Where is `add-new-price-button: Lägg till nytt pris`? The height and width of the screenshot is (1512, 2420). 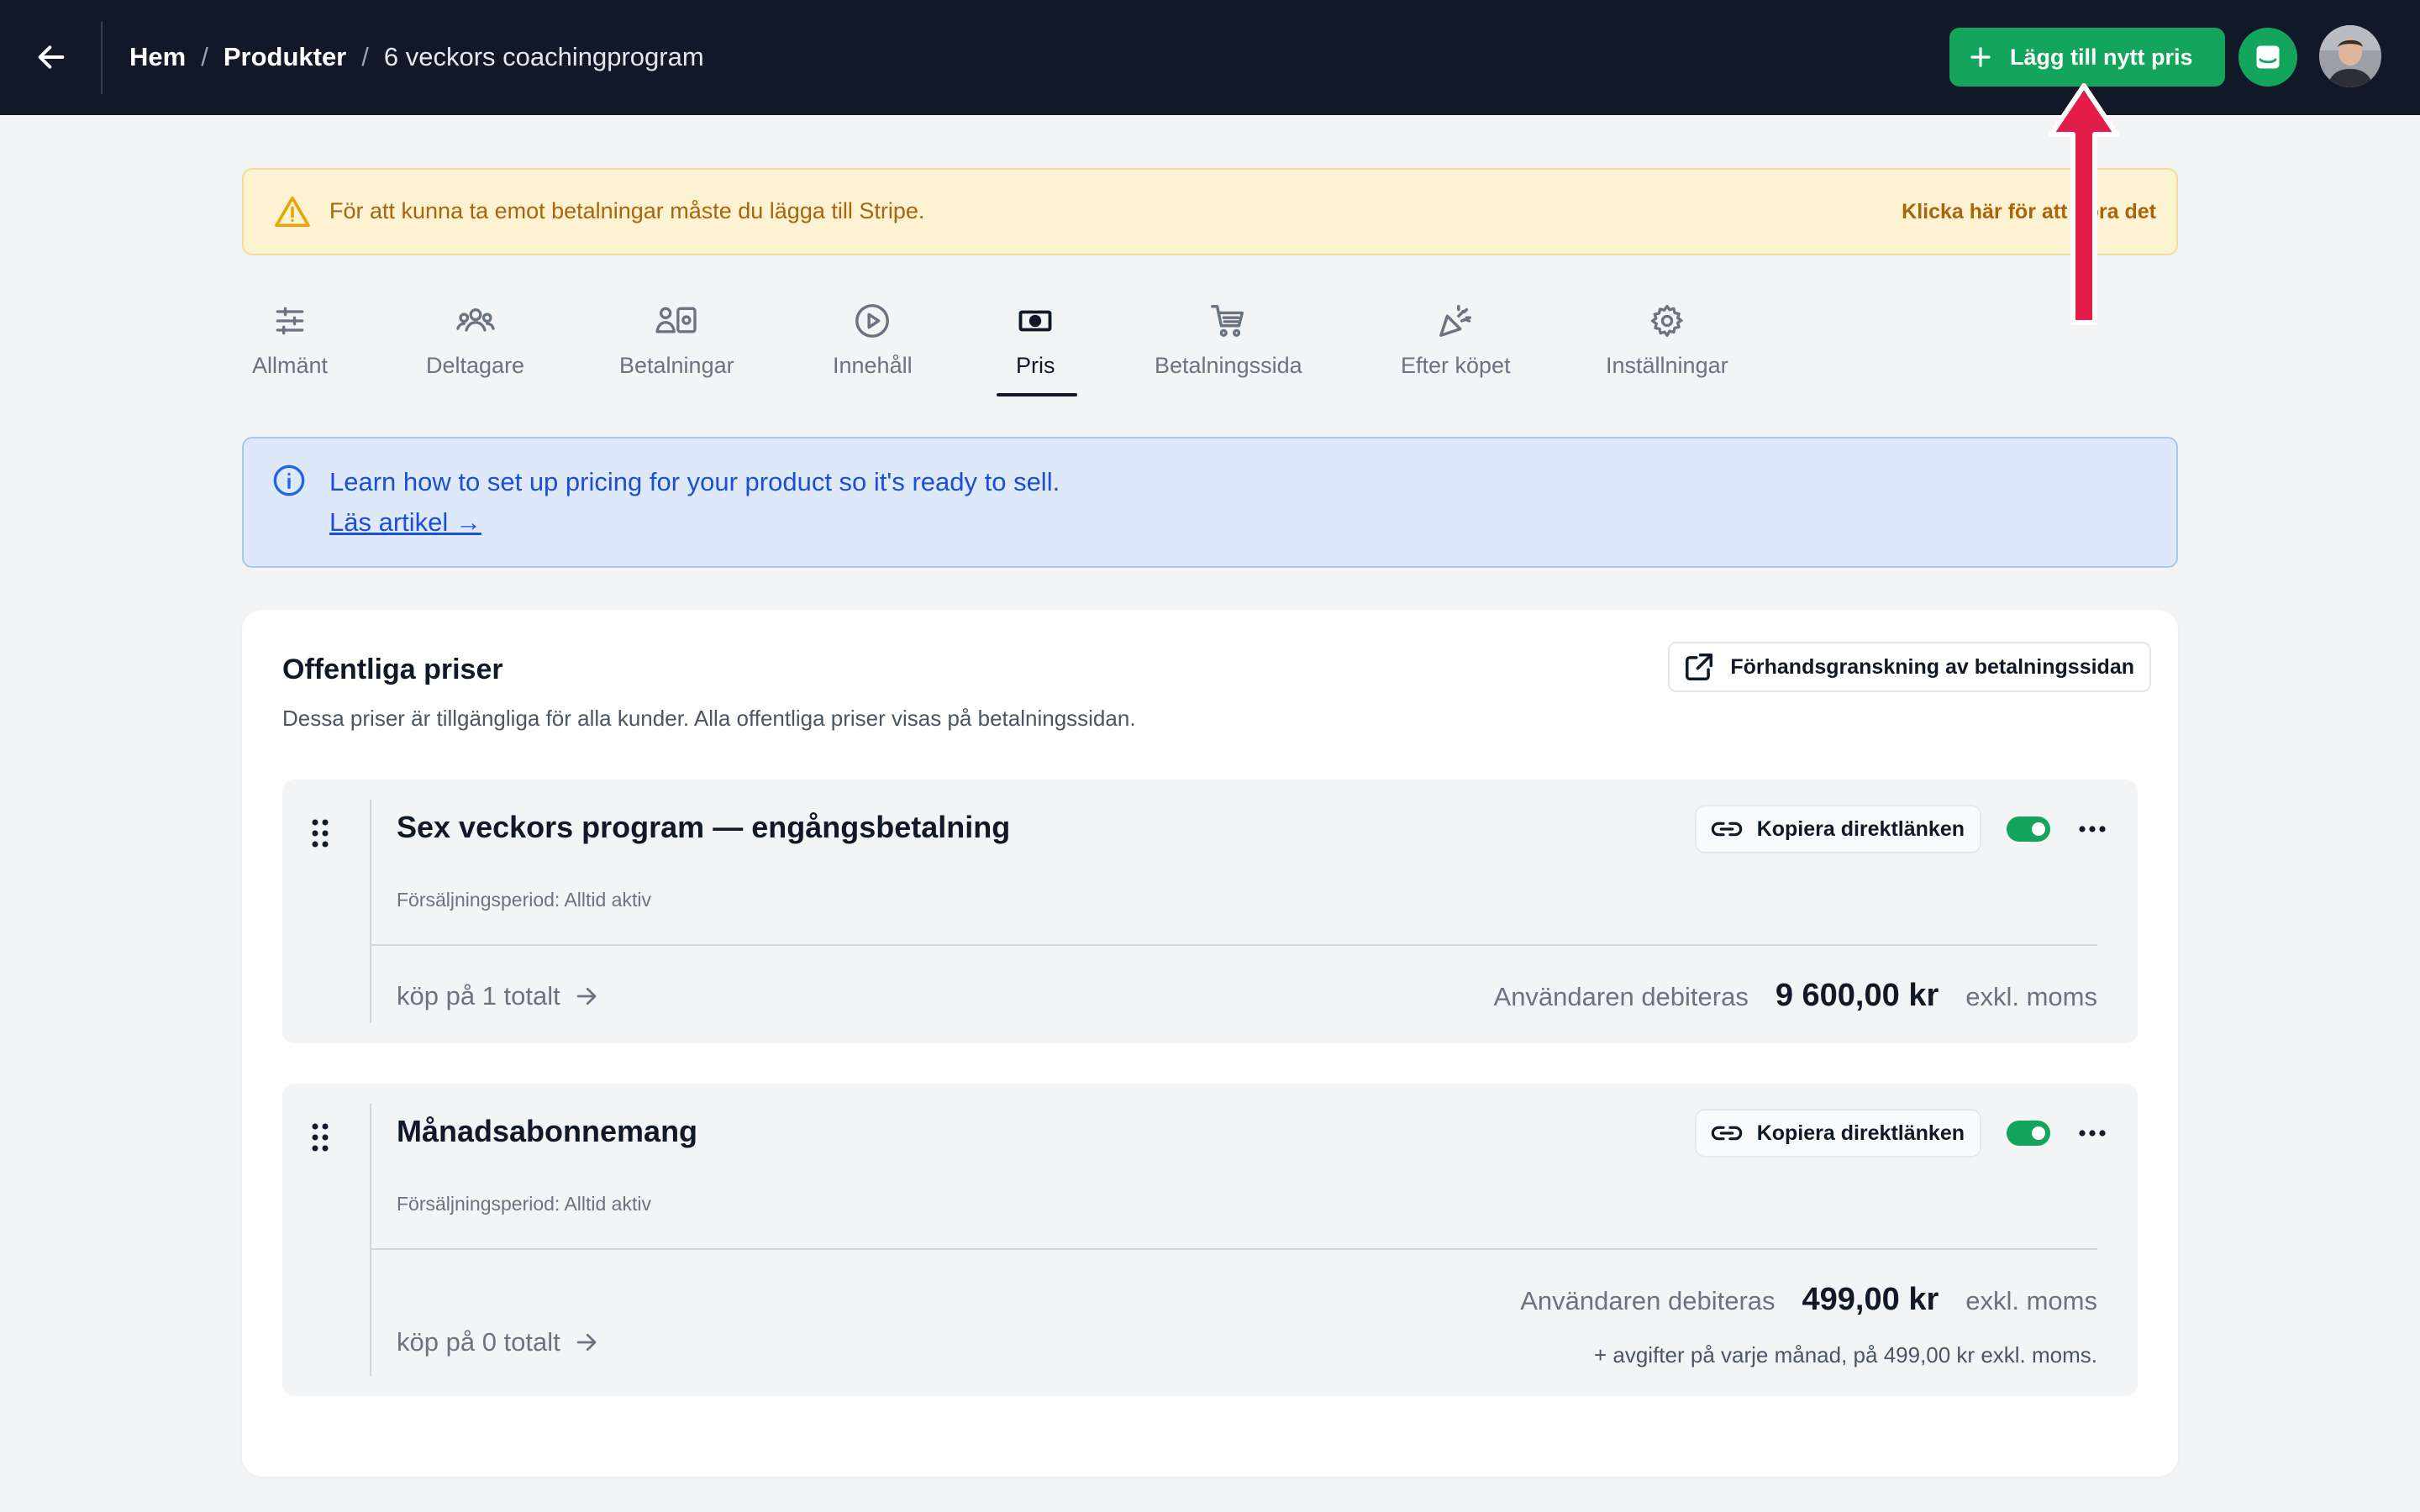
add-new-price-button: Lägg till nytt pris is located at coordinates (2087, 57).